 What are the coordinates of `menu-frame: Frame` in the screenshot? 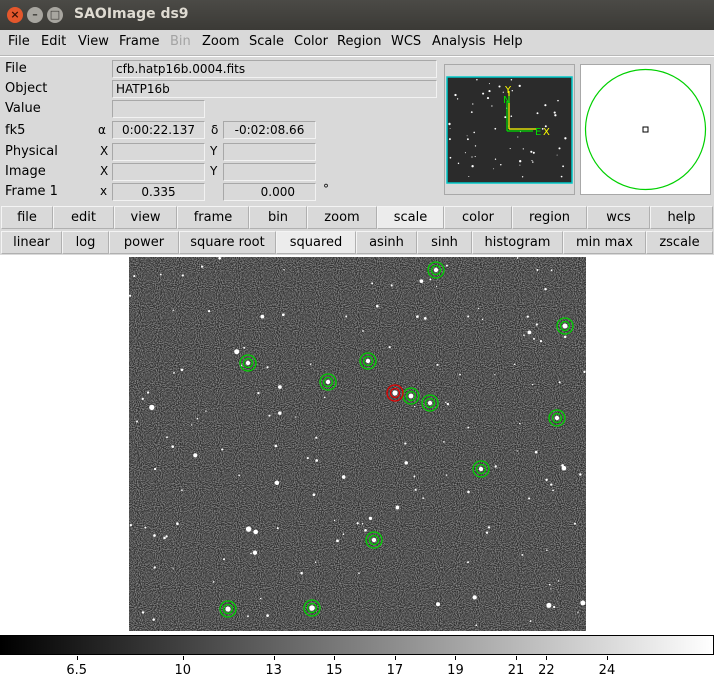 It's located at (139, 41).